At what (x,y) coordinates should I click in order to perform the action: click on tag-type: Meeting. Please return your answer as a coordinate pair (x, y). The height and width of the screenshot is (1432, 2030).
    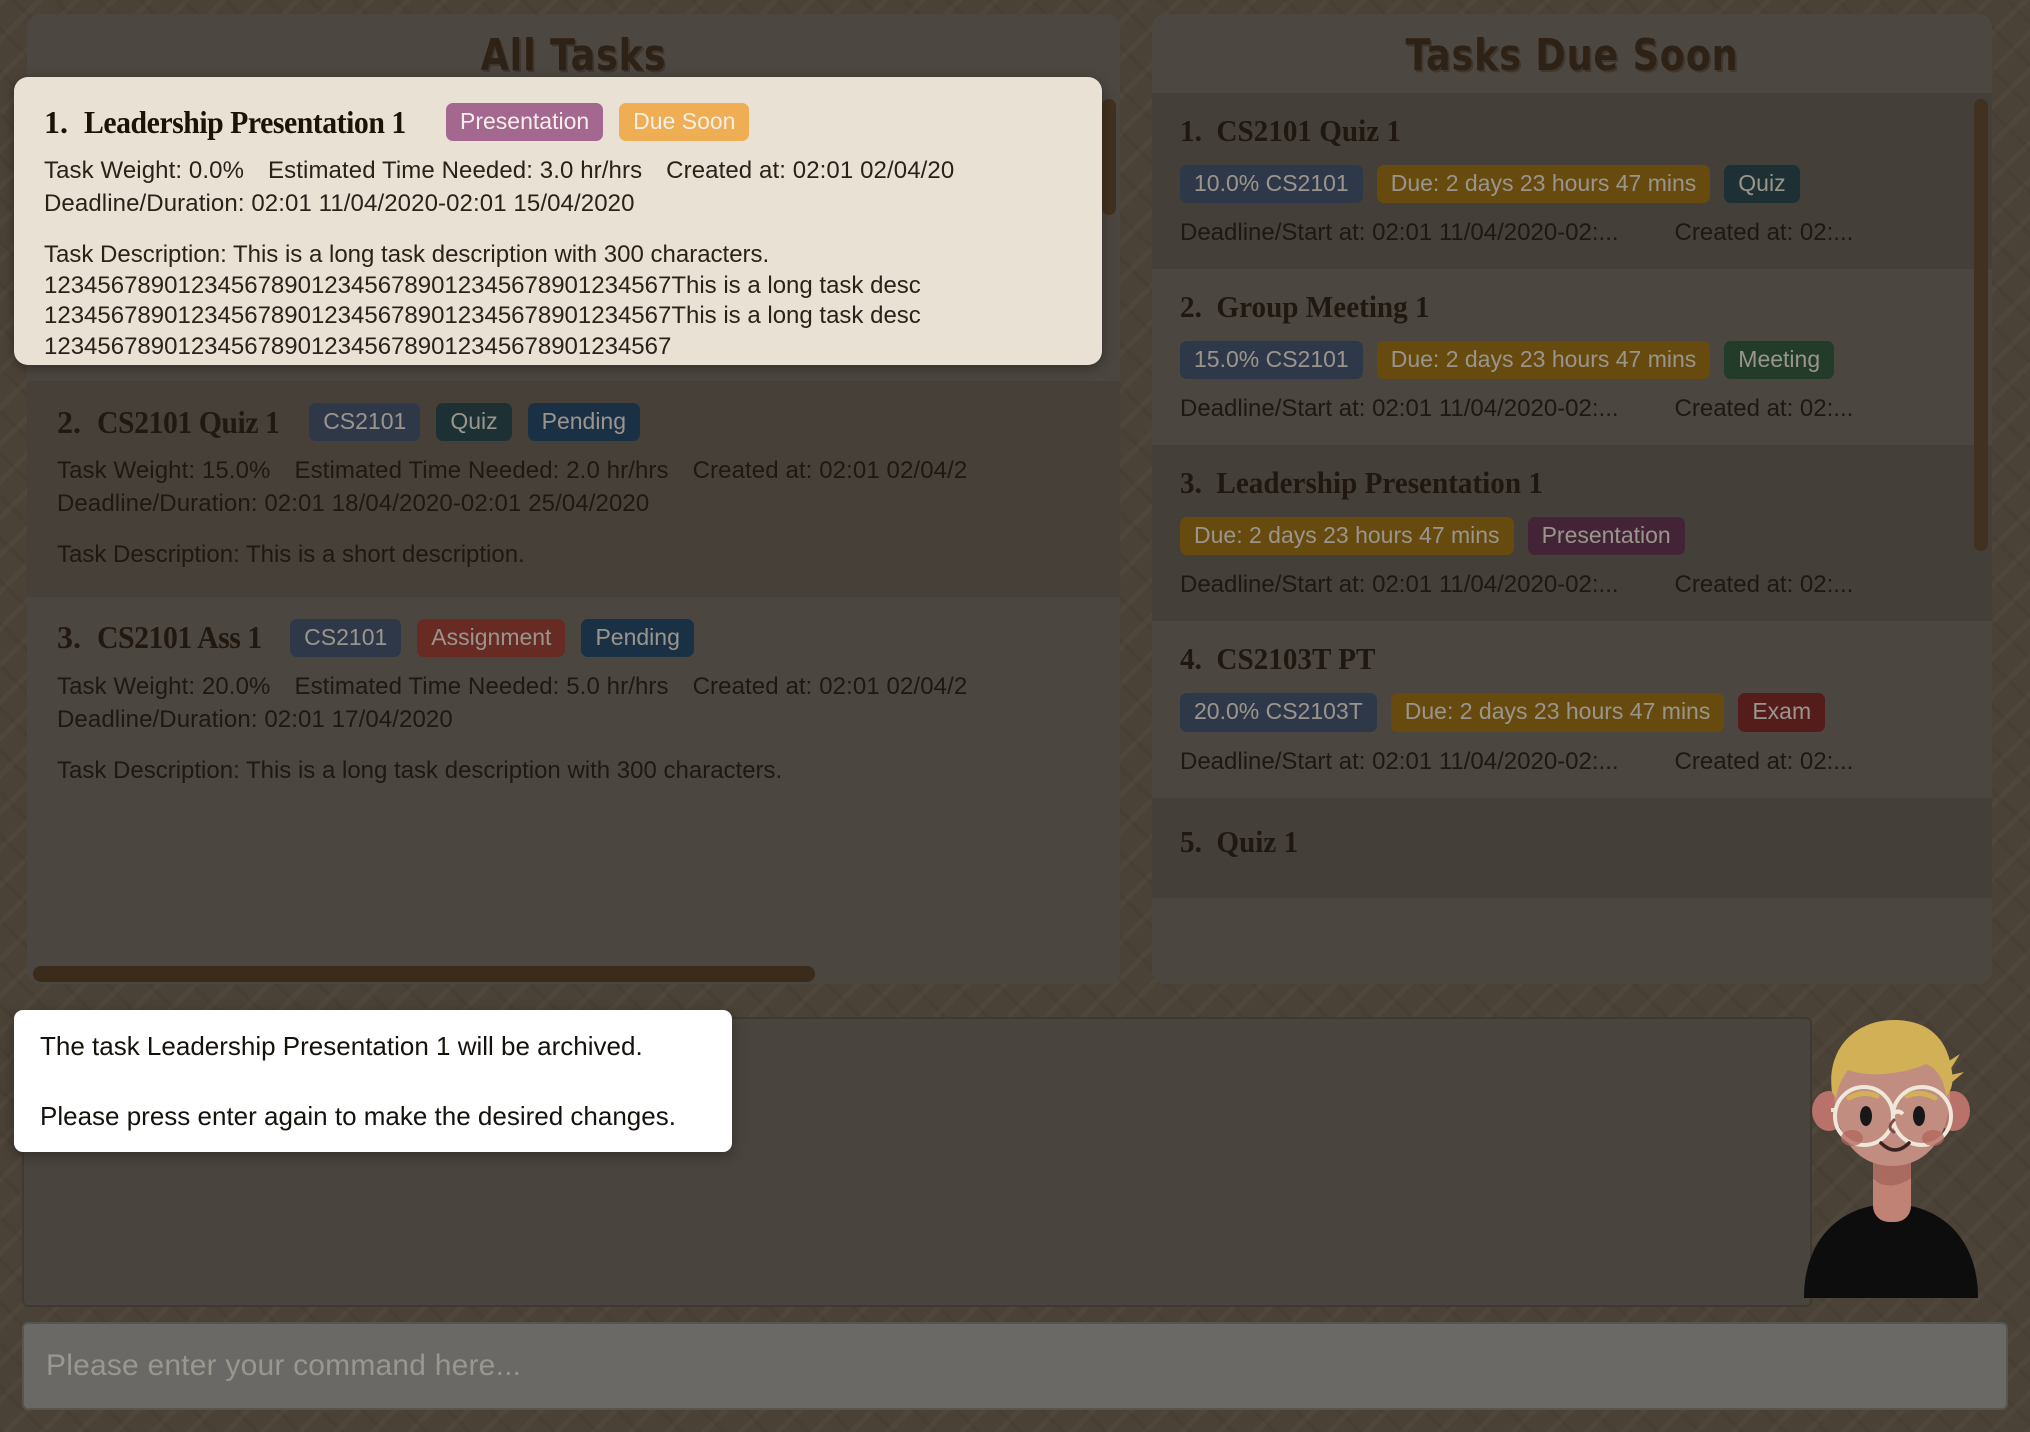
    Looking at the image, I should click on (1779, 360).